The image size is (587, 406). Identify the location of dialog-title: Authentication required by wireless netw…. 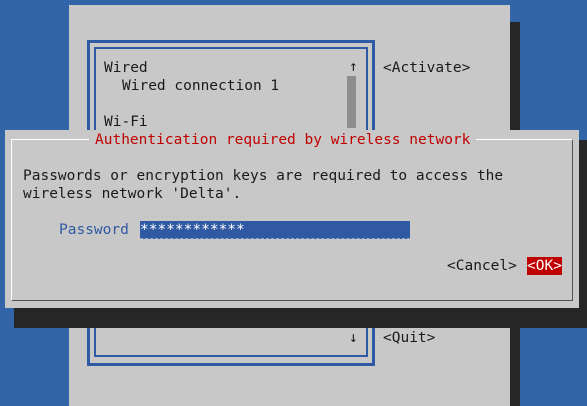
(283, 140).